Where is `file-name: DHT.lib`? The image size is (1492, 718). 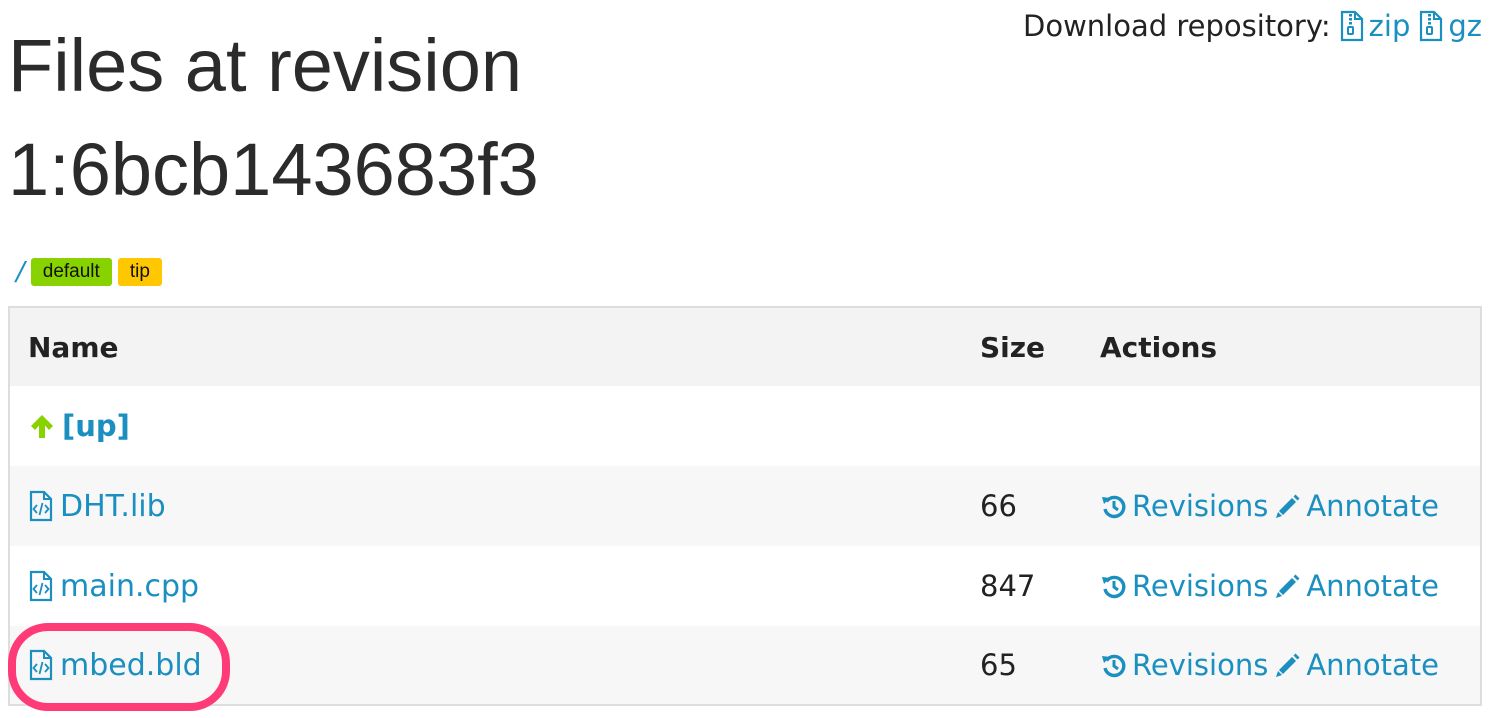 file-name: DHT.lib is located at coordinates (113, 506).